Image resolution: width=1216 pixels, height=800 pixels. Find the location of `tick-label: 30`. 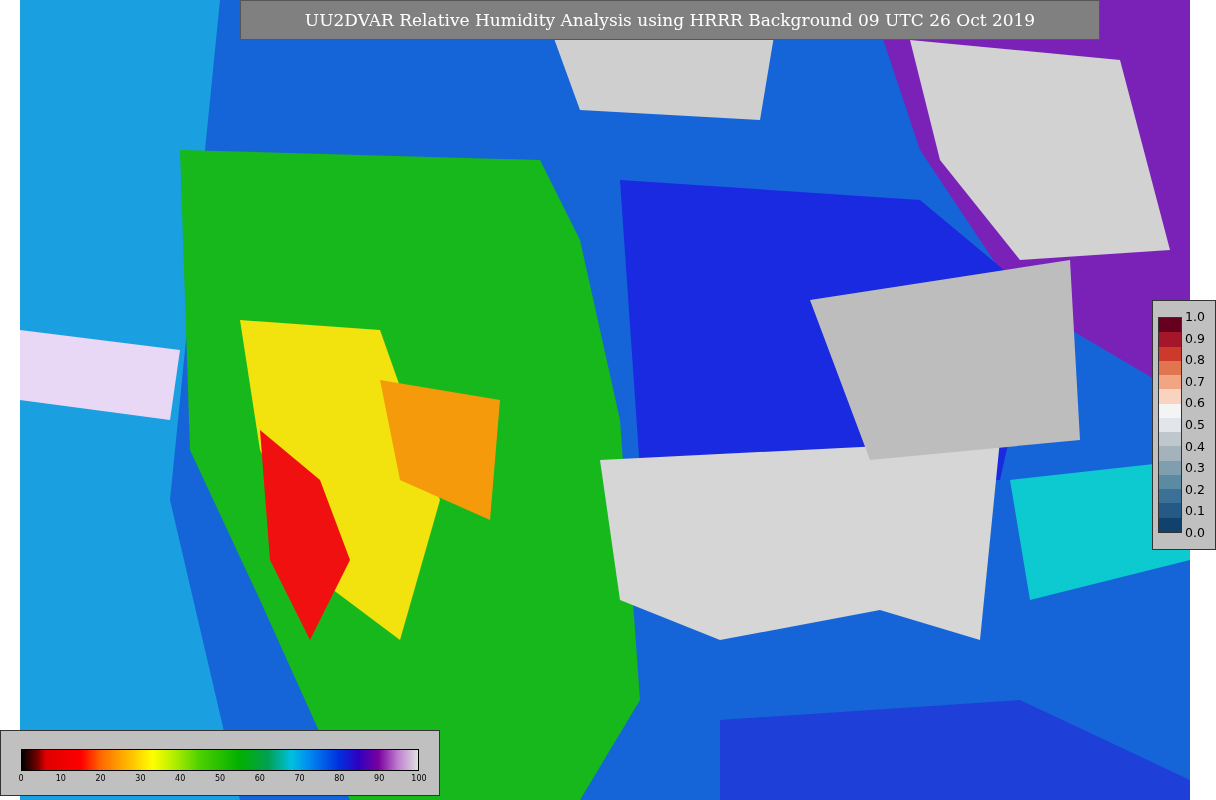

tick-label: 30 is located at coordinates (140, 778).